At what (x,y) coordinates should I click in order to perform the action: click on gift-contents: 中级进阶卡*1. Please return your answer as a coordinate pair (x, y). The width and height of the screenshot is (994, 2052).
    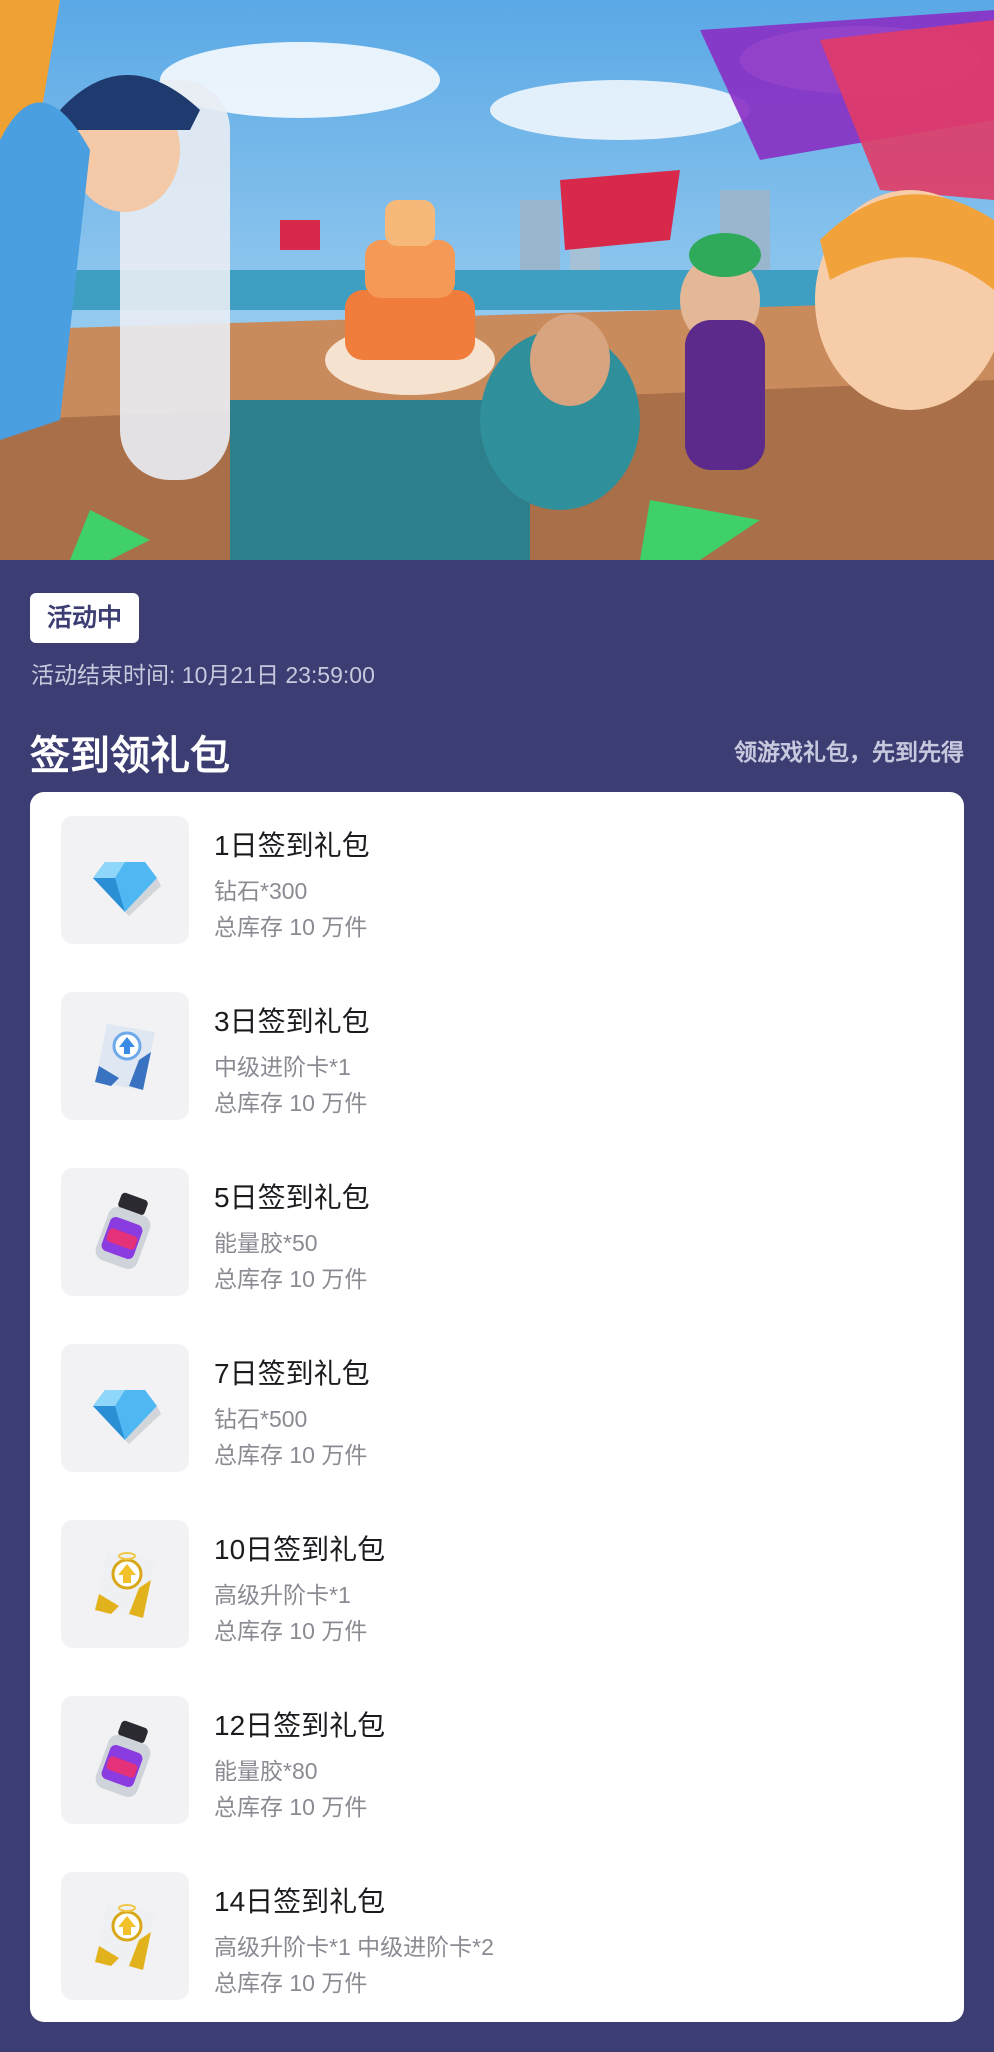
    Looking at the image, I should click on (282, 1067).